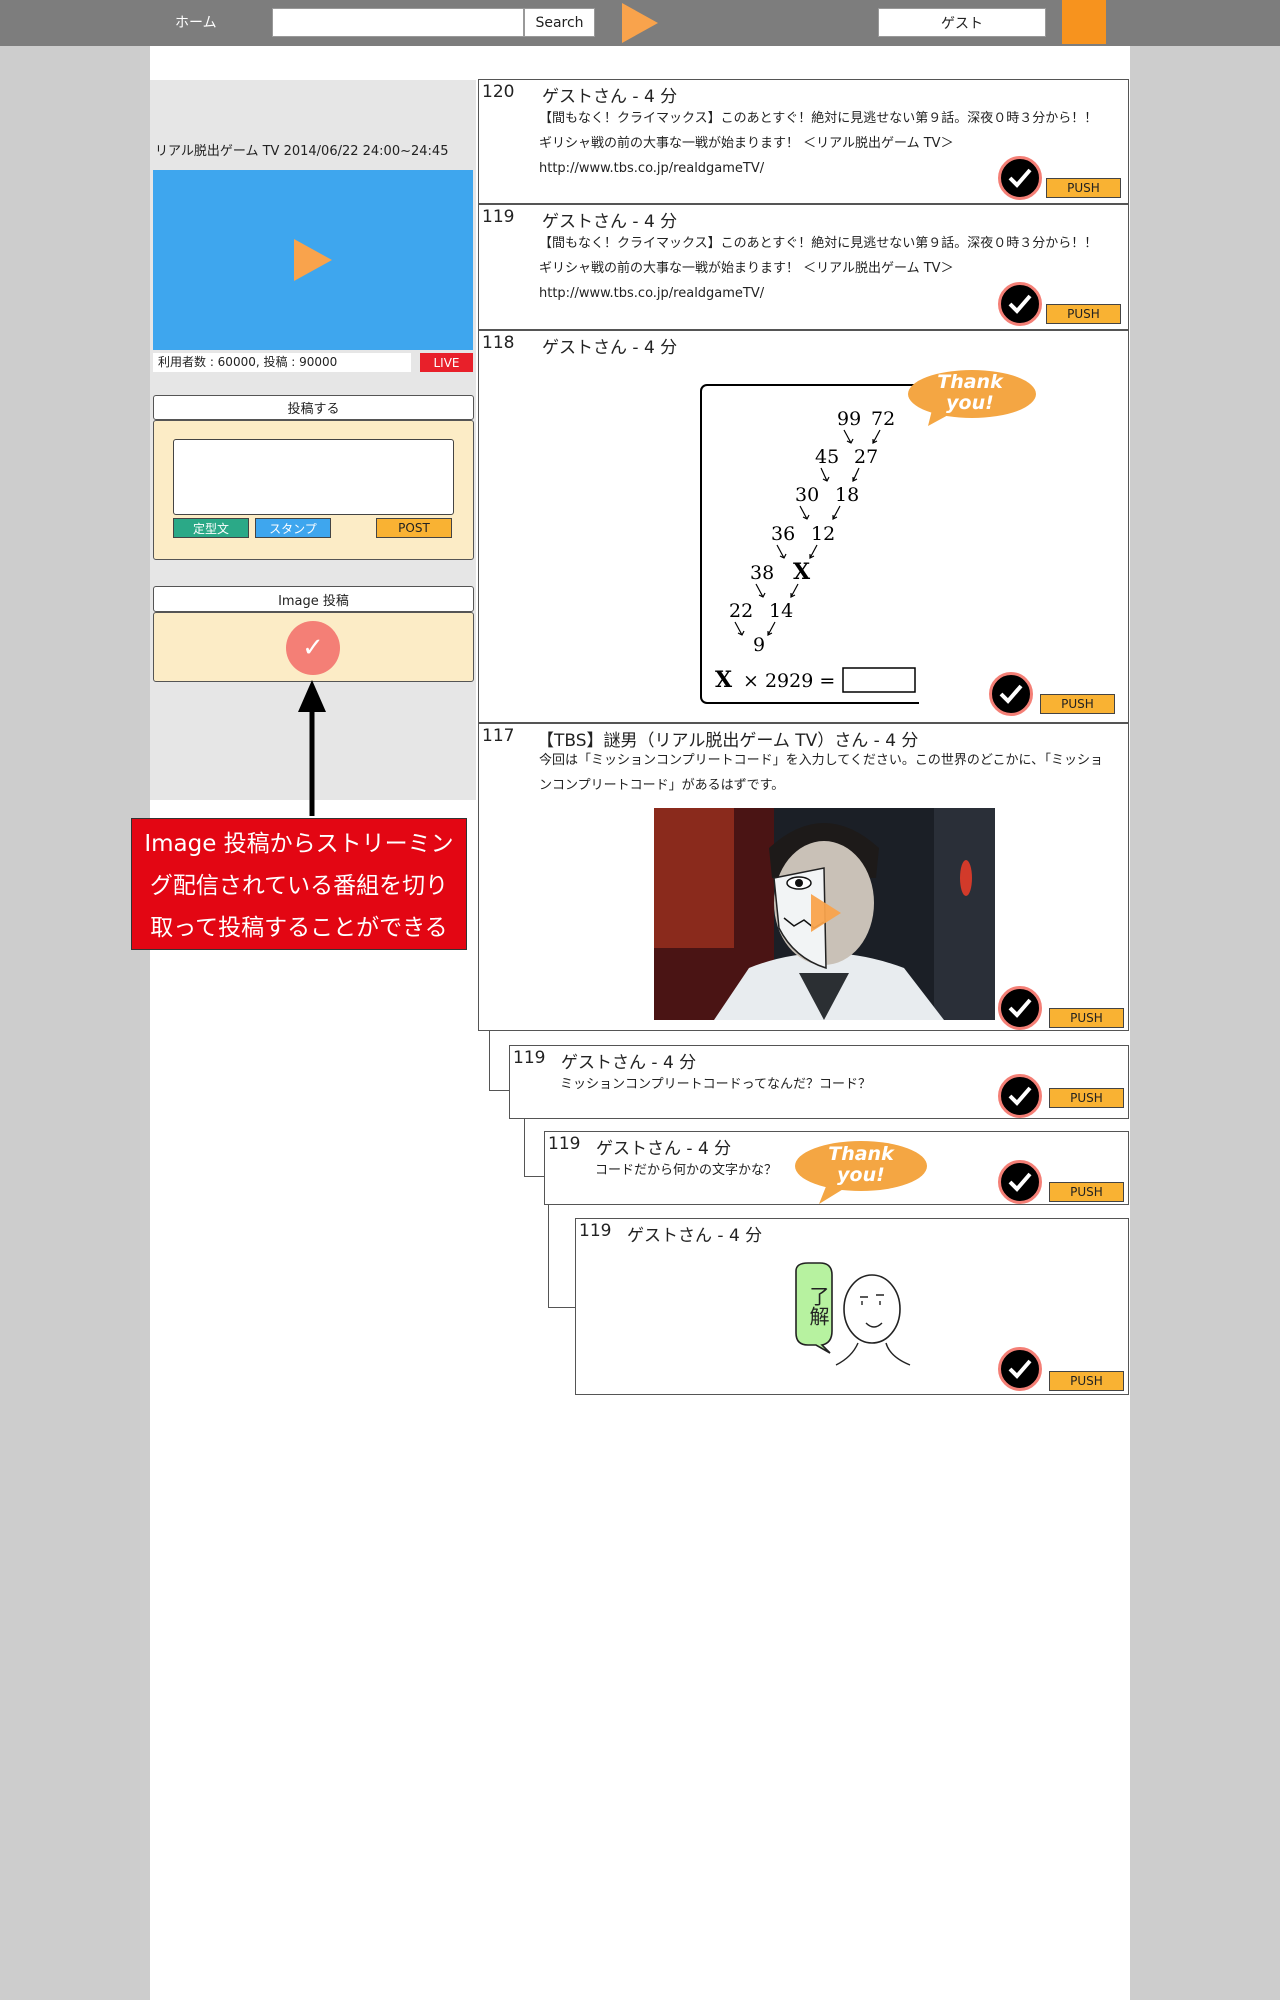 This screenshot has width=1280, height=2000. What do you see at coordinates (827, 457) in the screenshot?
I see `puzzle-number: 45` at bounding box center [827, 457].